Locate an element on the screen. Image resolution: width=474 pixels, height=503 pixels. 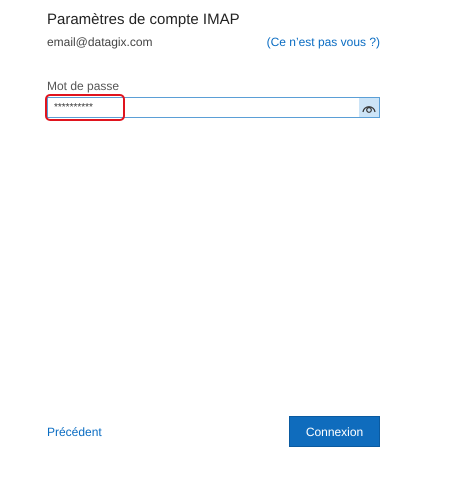
password-field: ********** is located at coordinates (213, 107).